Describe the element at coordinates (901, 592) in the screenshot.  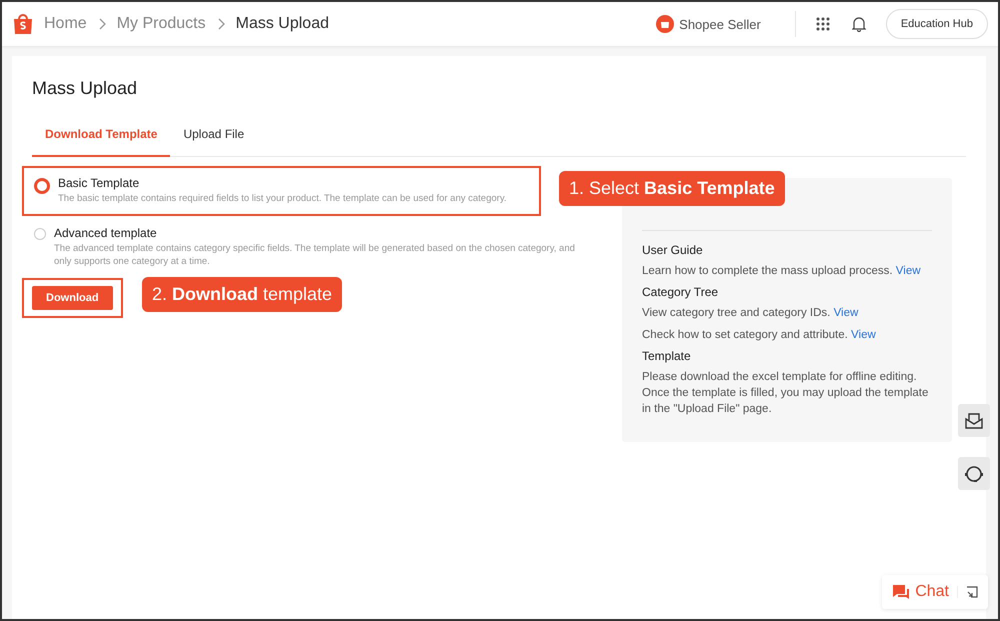
I see `chat-bubbles-icon` at that location.